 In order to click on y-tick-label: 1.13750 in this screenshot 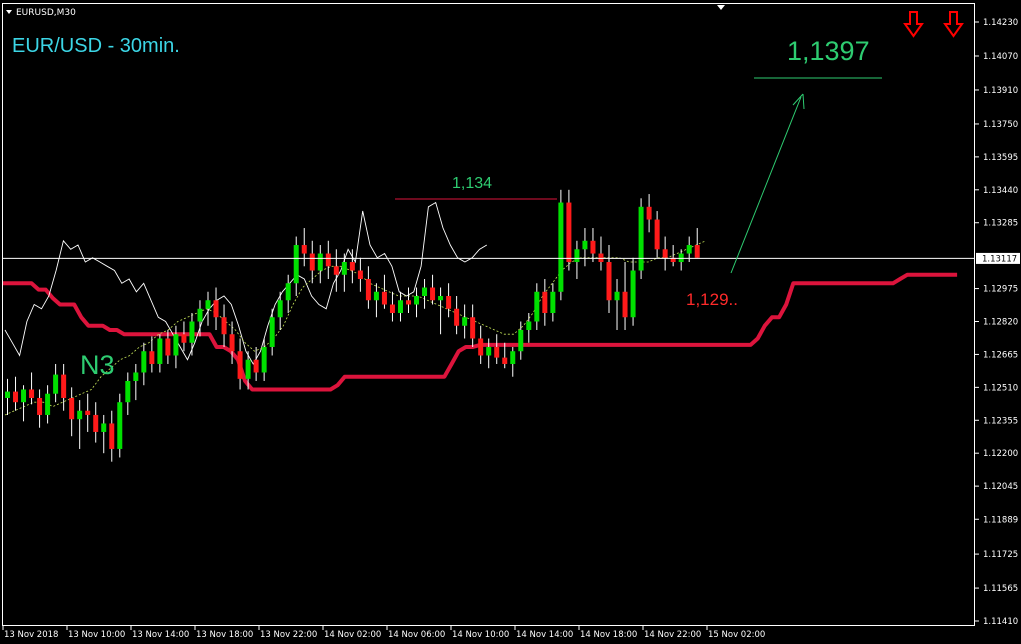, I will do `click(1000, 125)`.